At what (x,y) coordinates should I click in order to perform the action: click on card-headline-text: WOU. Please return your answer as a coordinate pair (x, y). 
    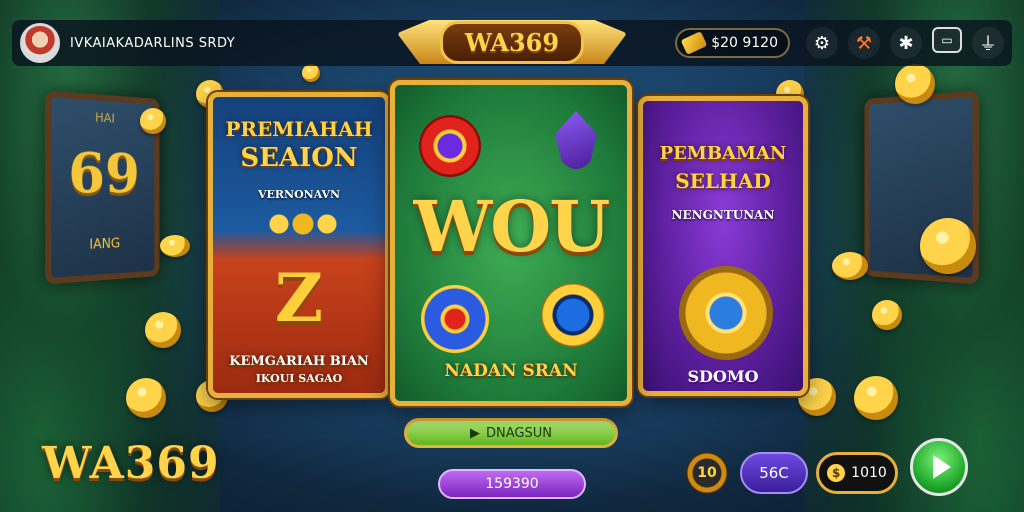
    Looking at the image, I should click on (512, 226).